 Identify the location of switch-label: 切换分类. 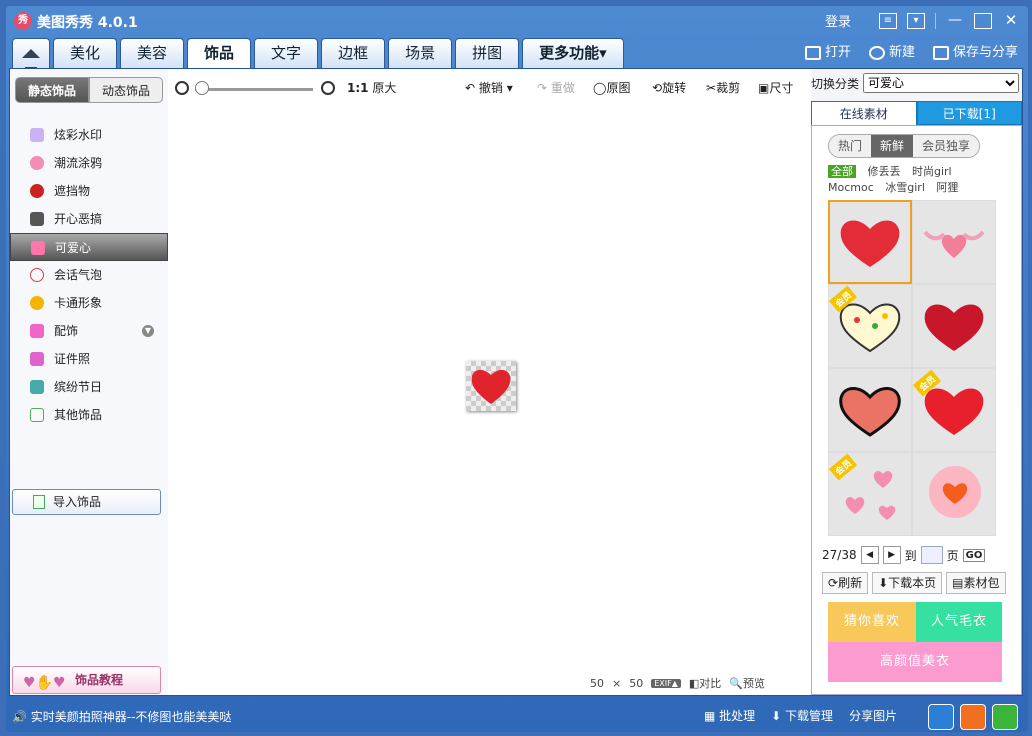
(835, 84).